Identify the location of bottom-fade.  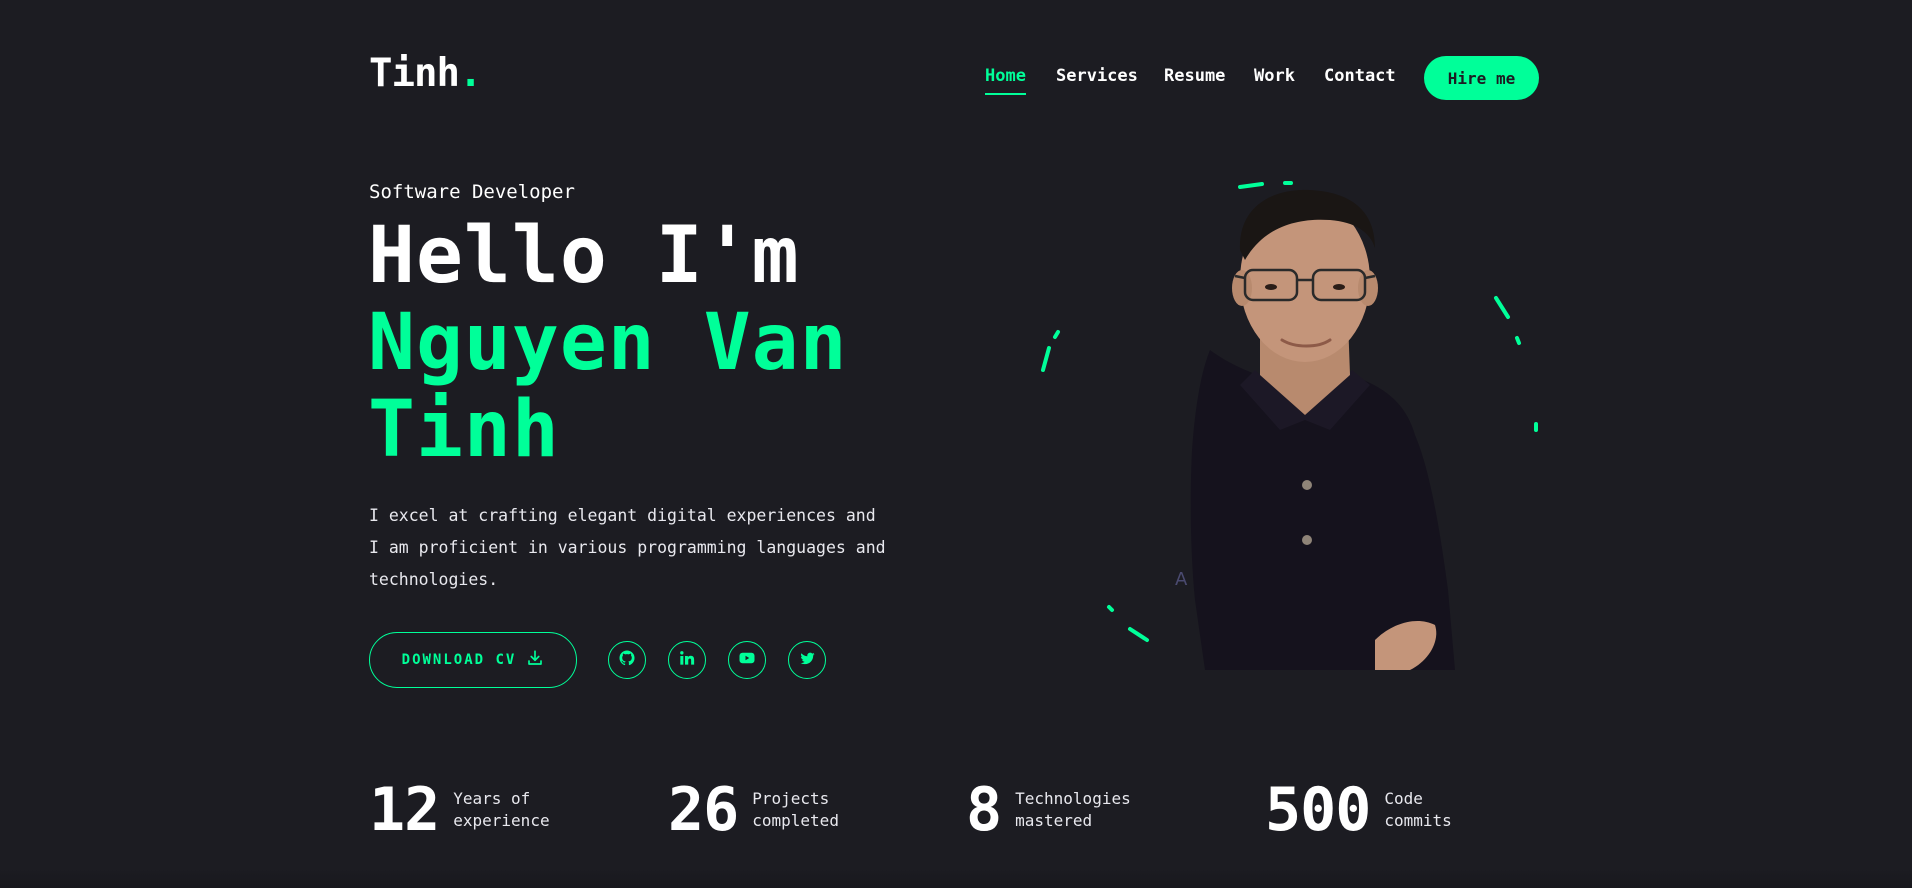
(956, 878).